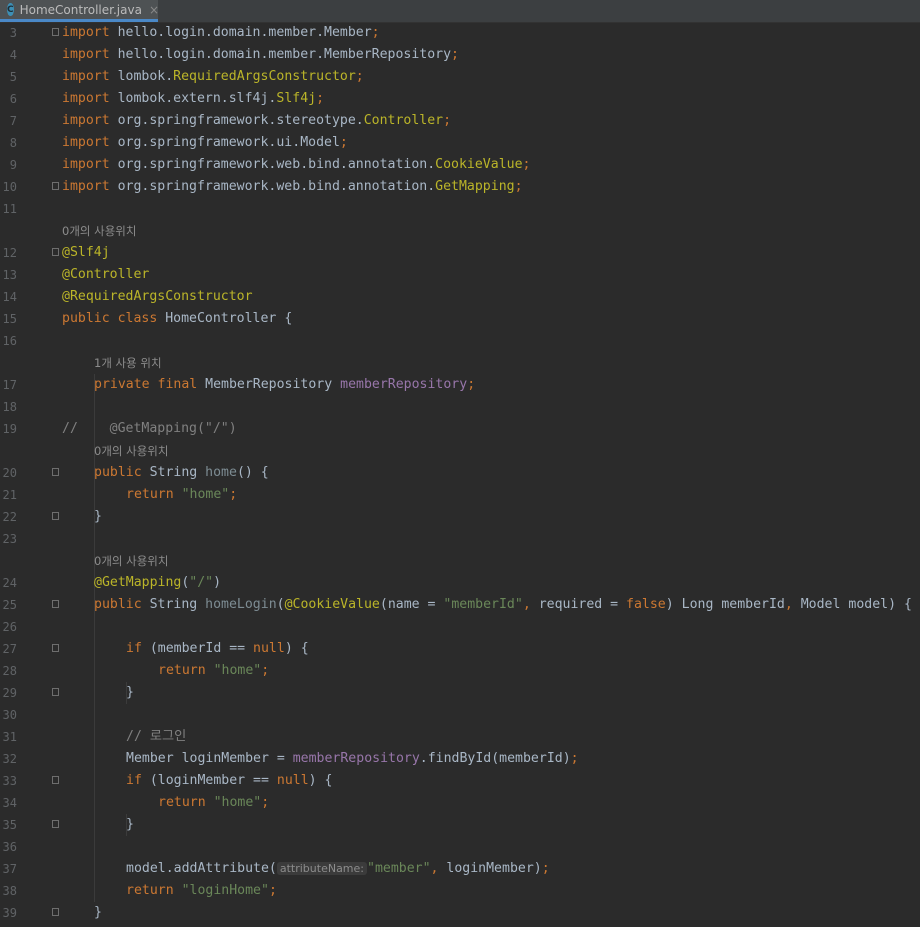 Image resolution: width=920 pixels, height=927 pixels. Describe the element at coordinates (460, 715) in the screenshot. I see `code-line: 30` at that location.